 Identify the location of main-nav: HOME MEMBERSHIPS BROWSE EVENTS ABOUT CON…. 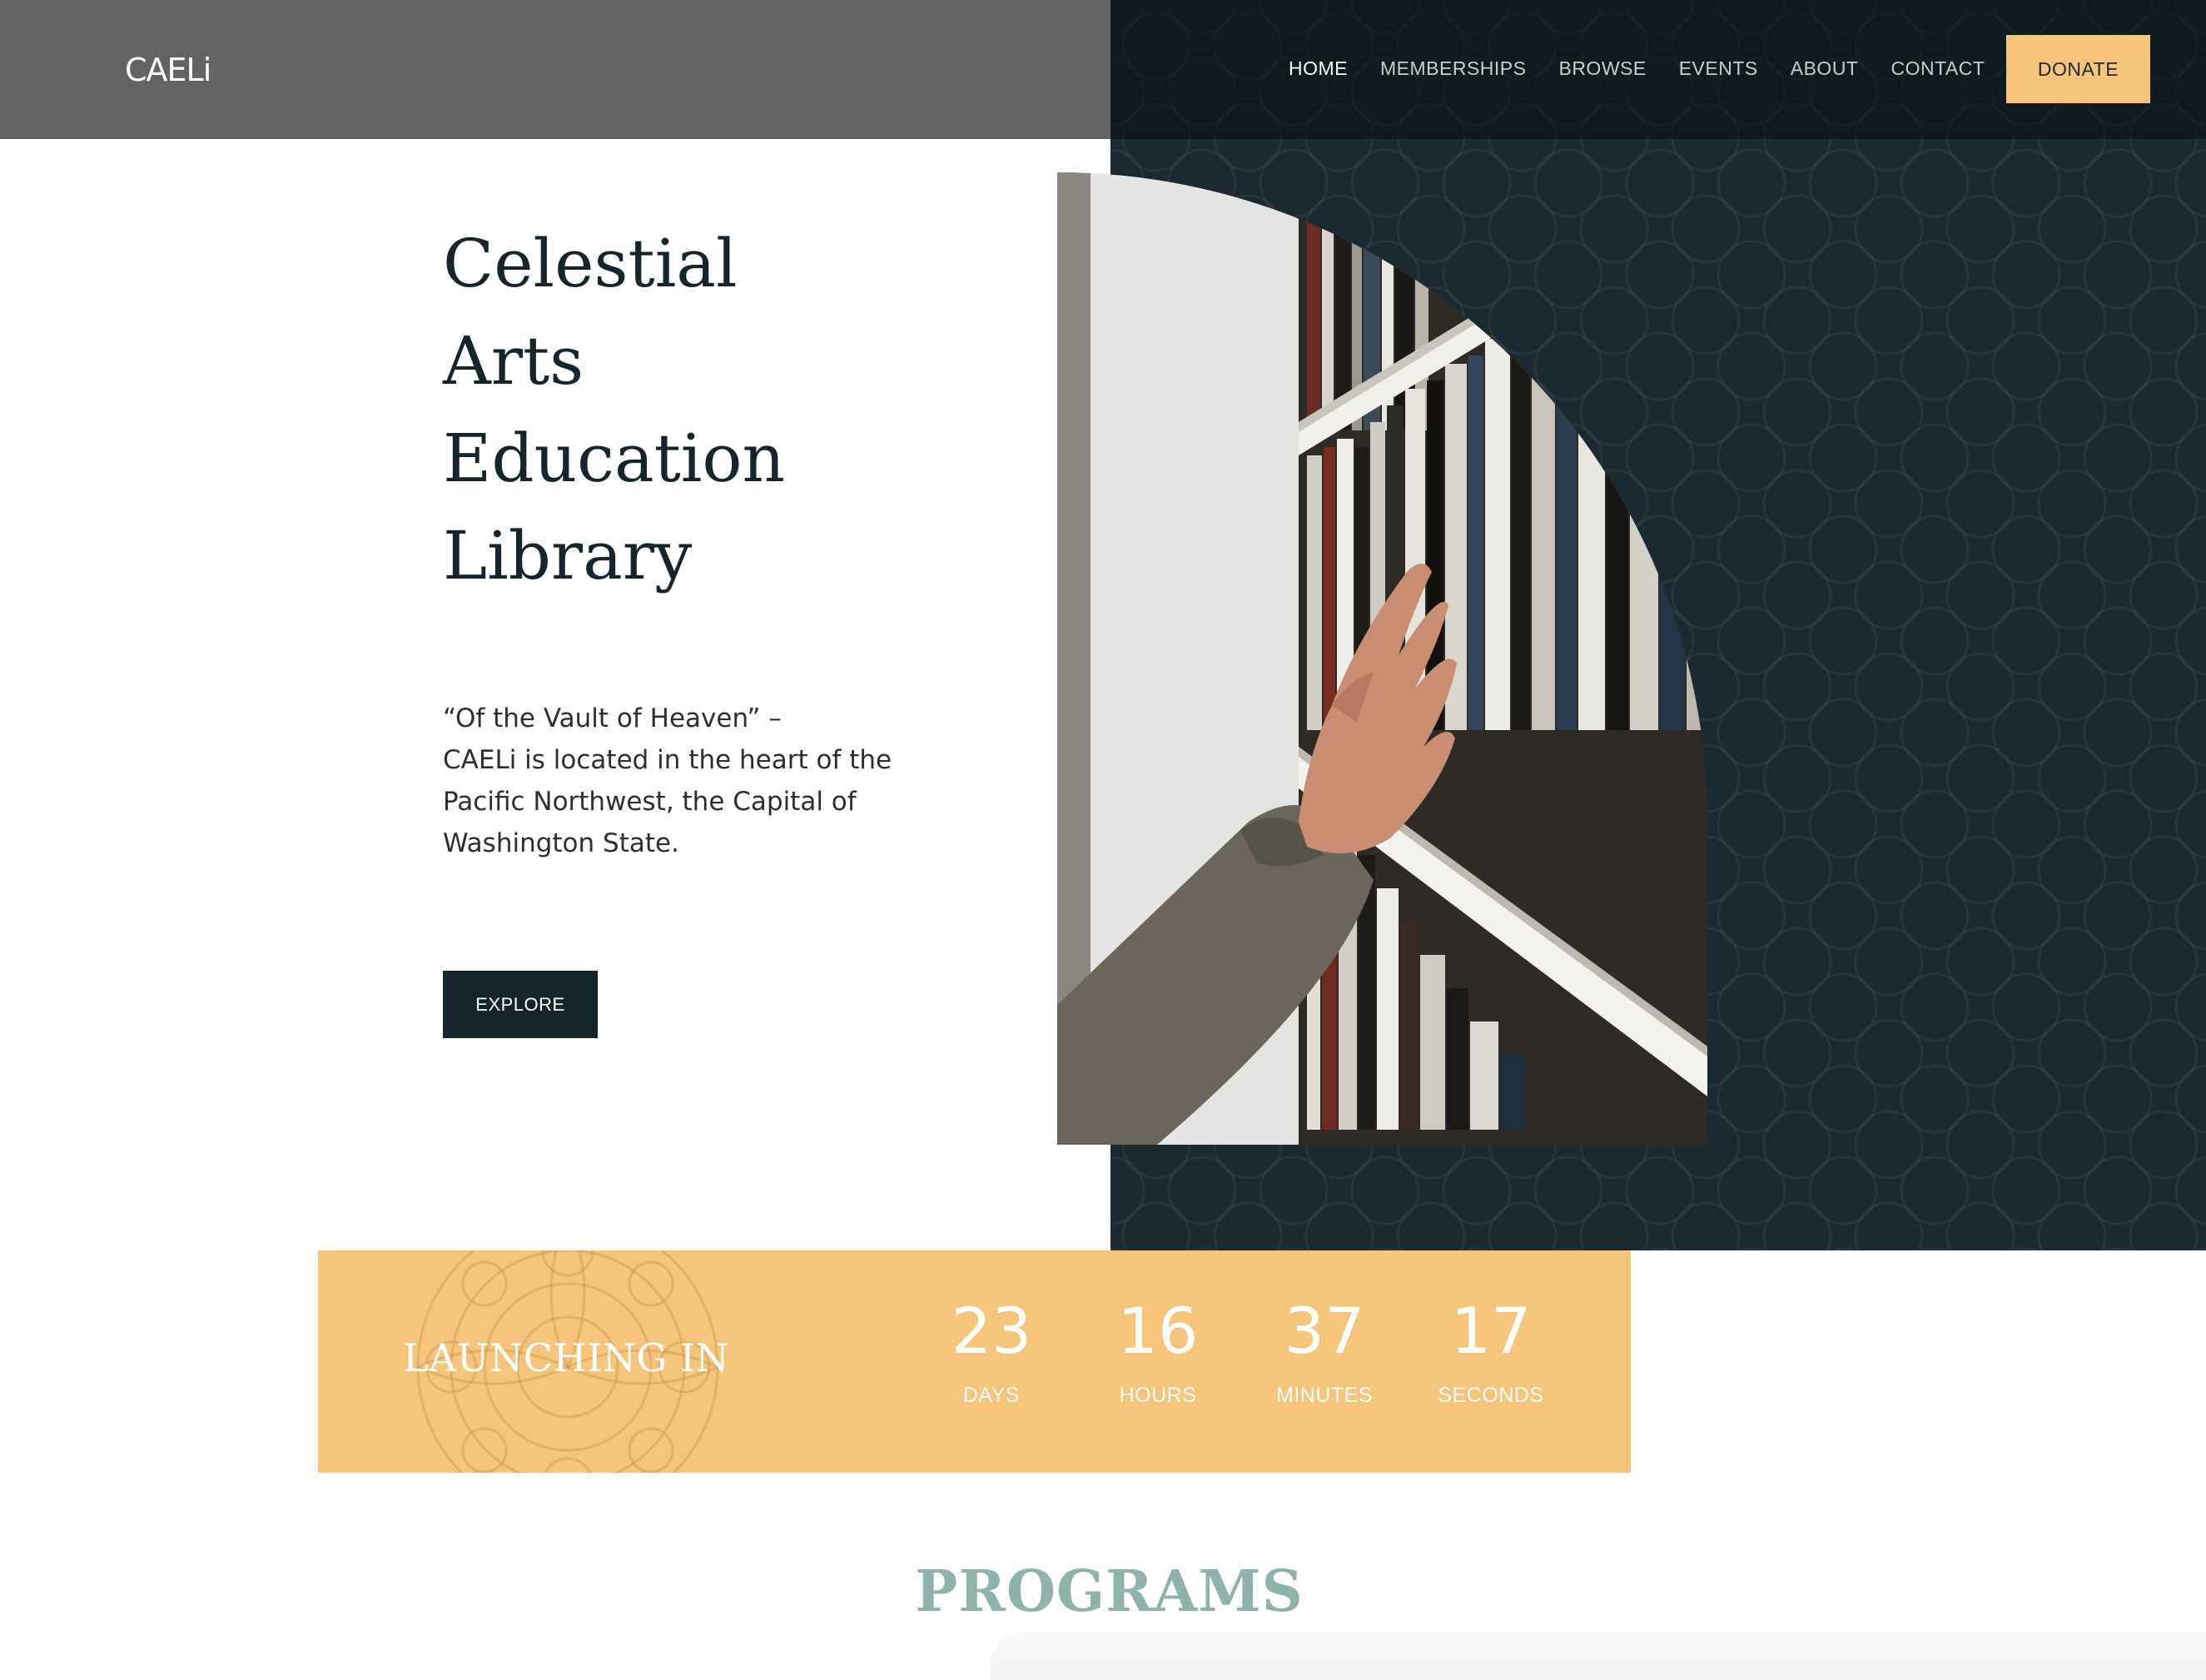
(1653, 68).